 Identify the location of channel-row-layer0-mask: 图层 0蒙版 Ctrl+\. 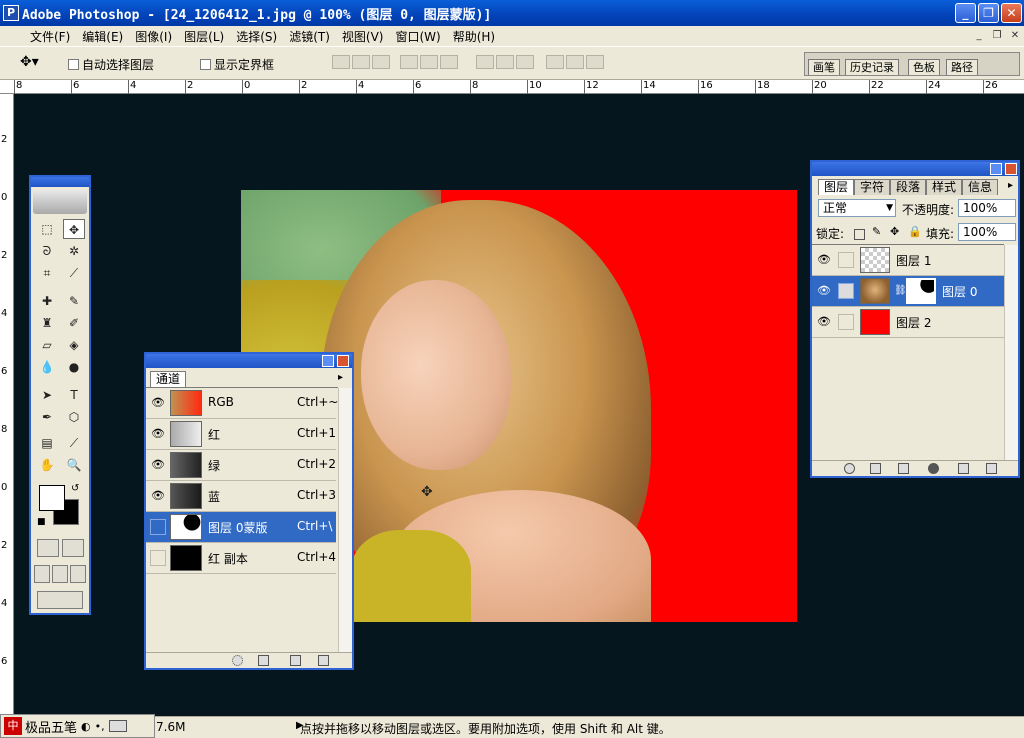
(241, 527).